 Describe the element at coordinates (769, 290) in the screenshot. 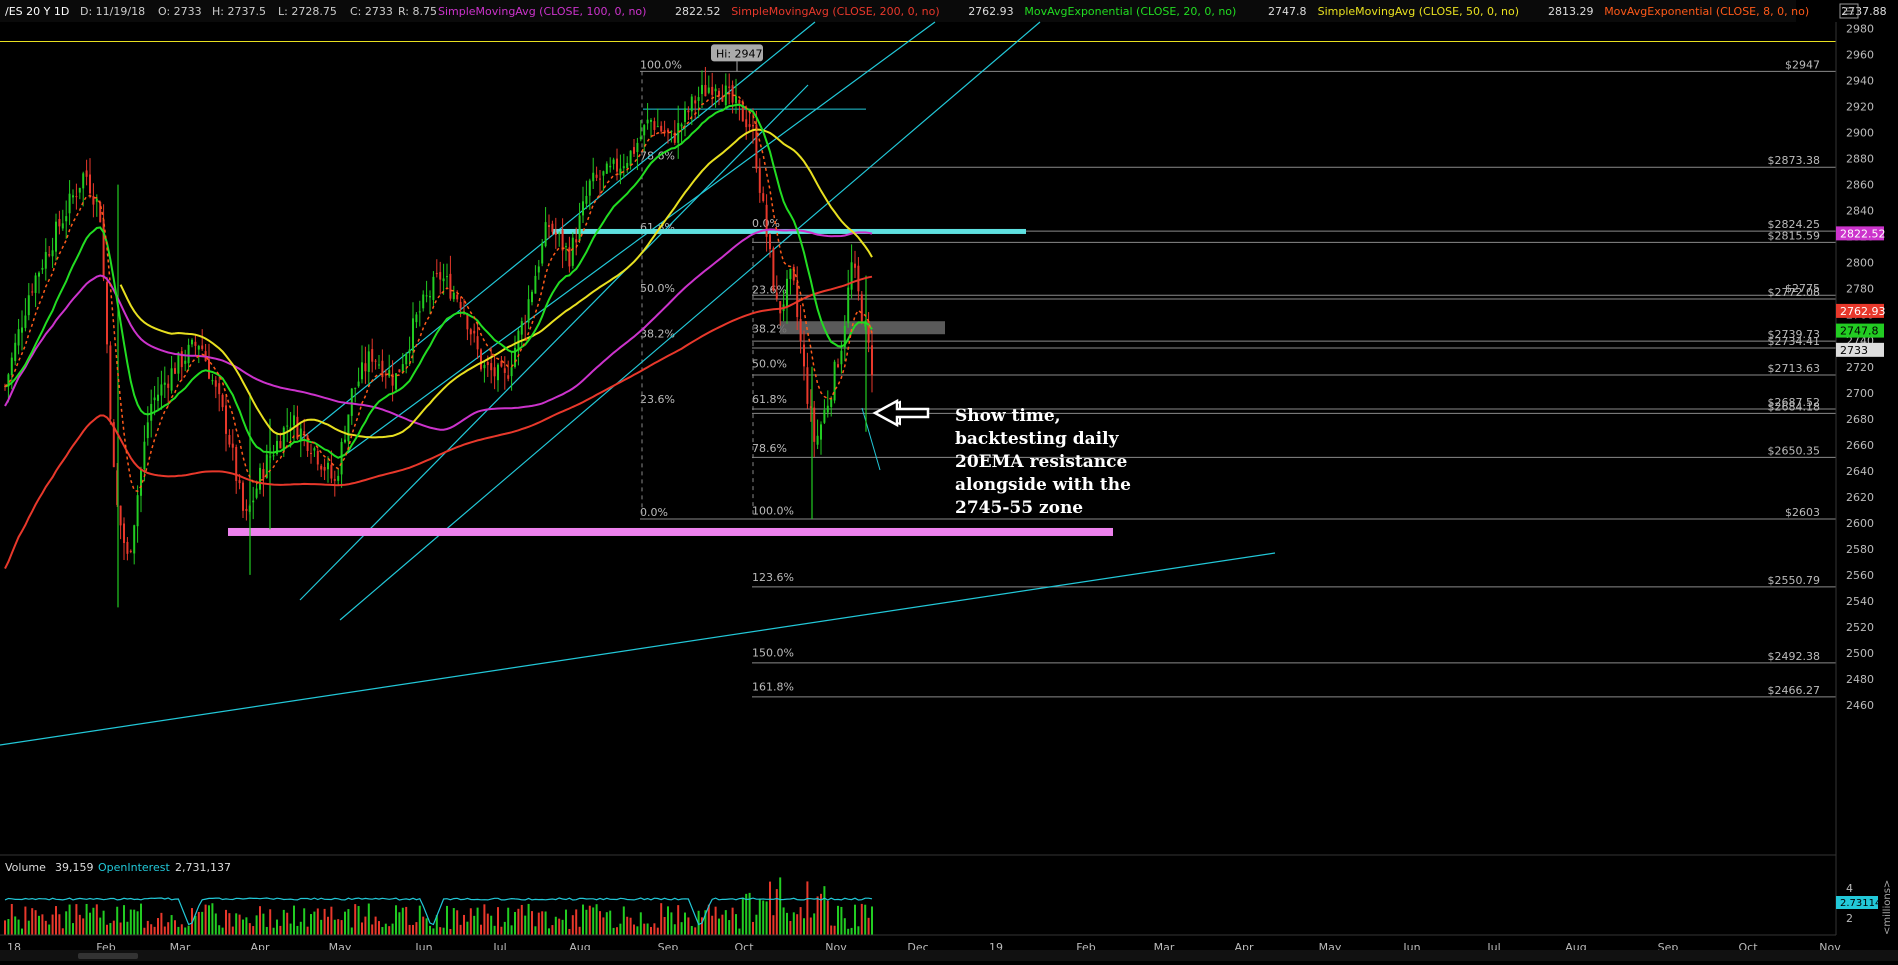

I see `fib-label: 23.6%` at that location.